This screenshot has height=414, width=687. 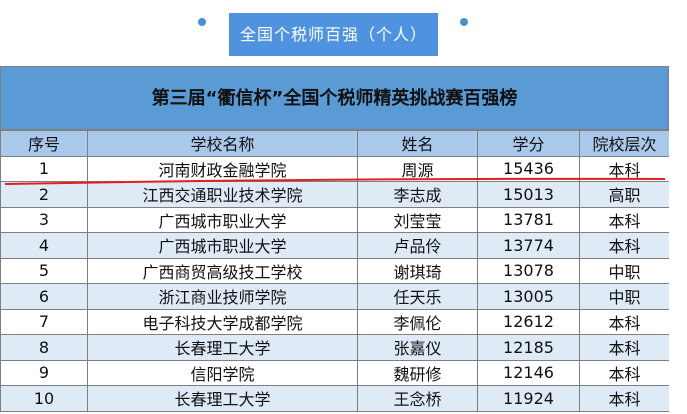 What do you see at coordinates (417, 194) in the screenshot?
I see `cell-name: 李志成` at bounding box center [417, 194].